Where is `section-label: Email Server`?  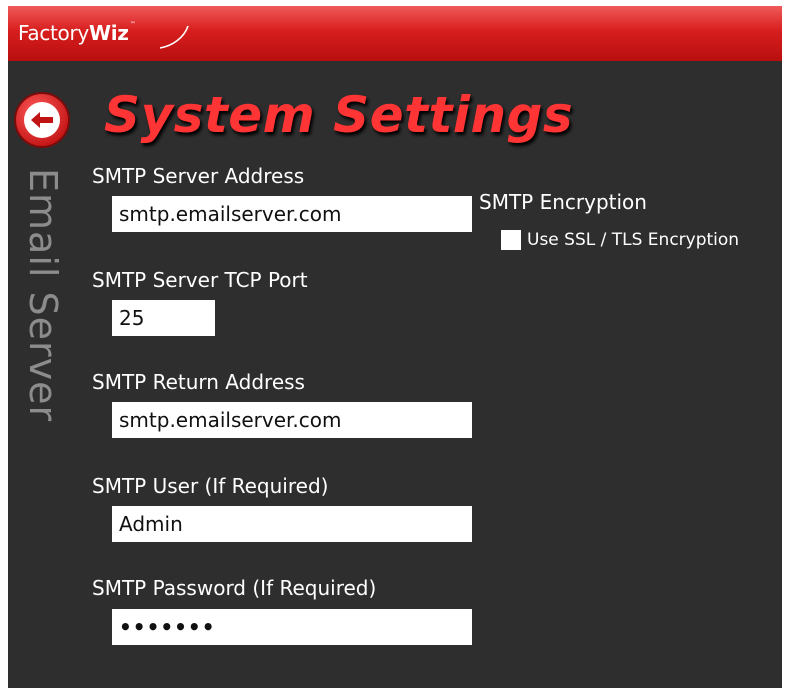 section-label: Email Server is located at coordinates (43, 295).